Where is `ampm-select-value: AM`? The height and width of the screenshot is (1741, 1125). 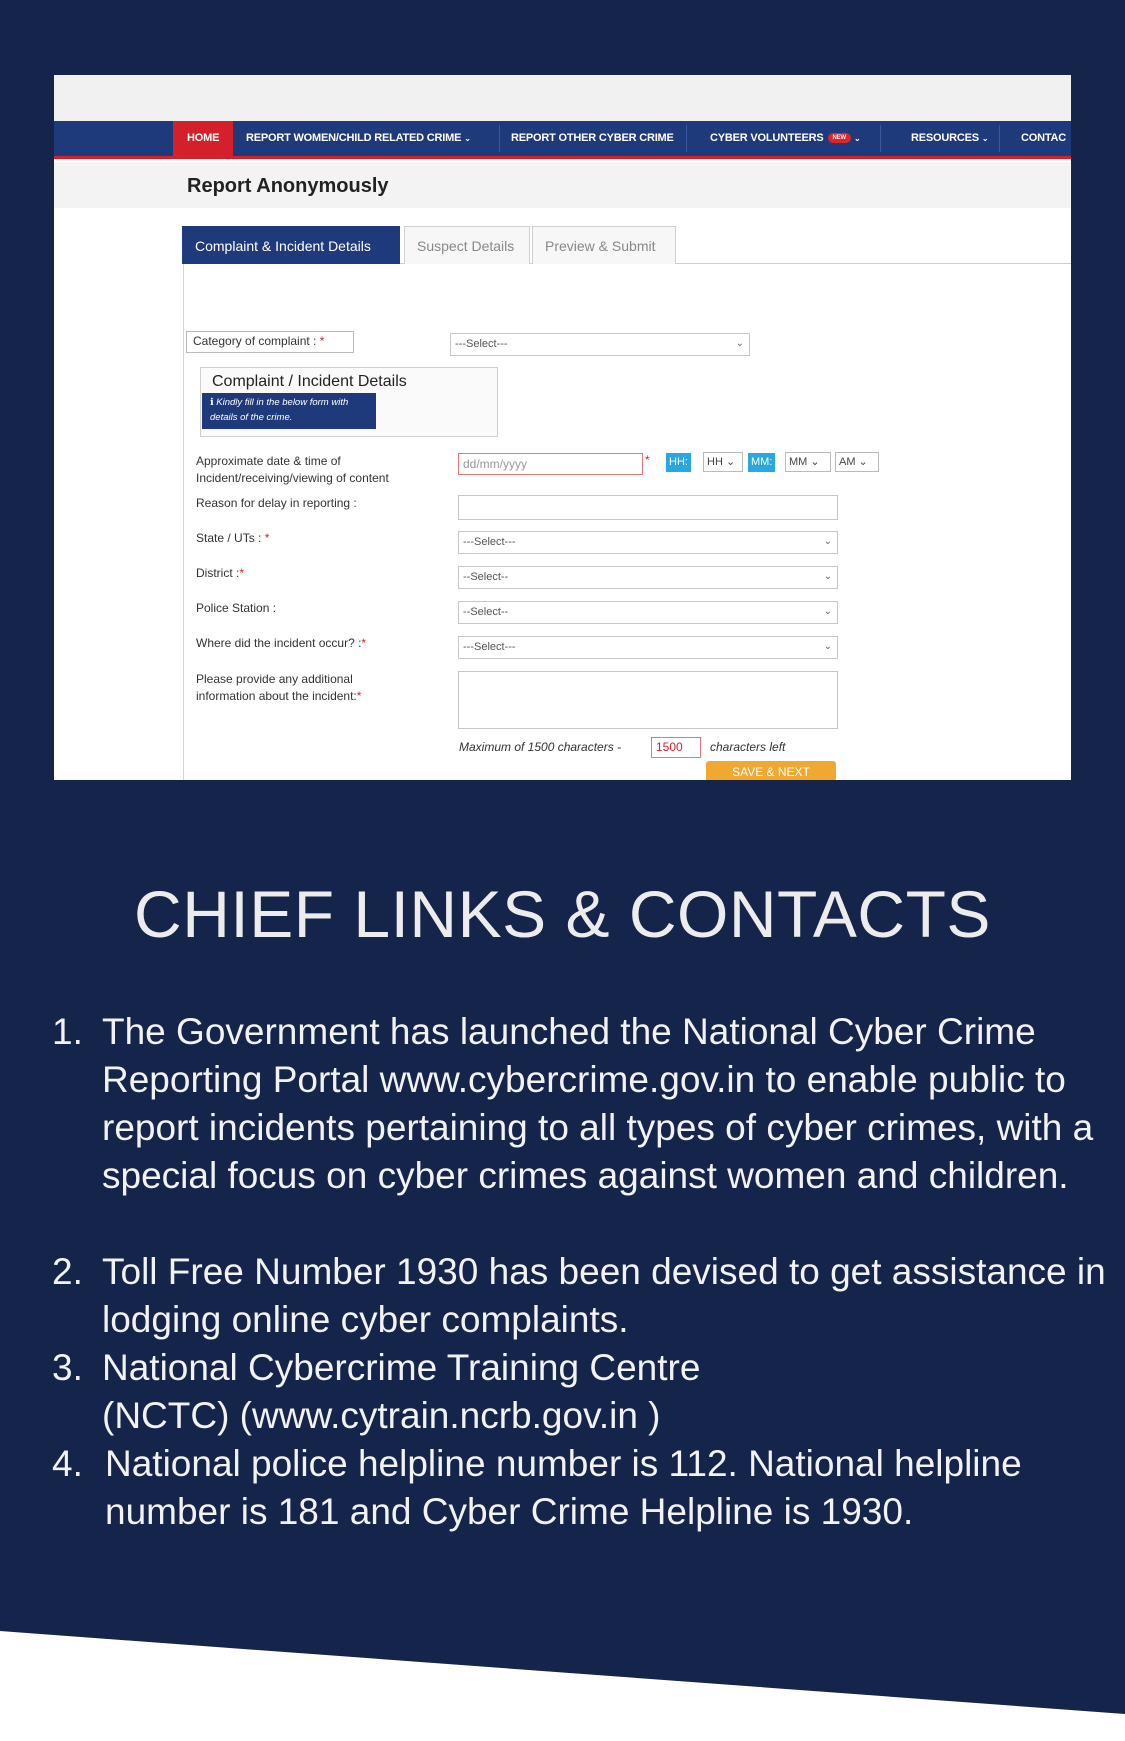
ampm-select-value: AM is located at coordinates (847, 462).